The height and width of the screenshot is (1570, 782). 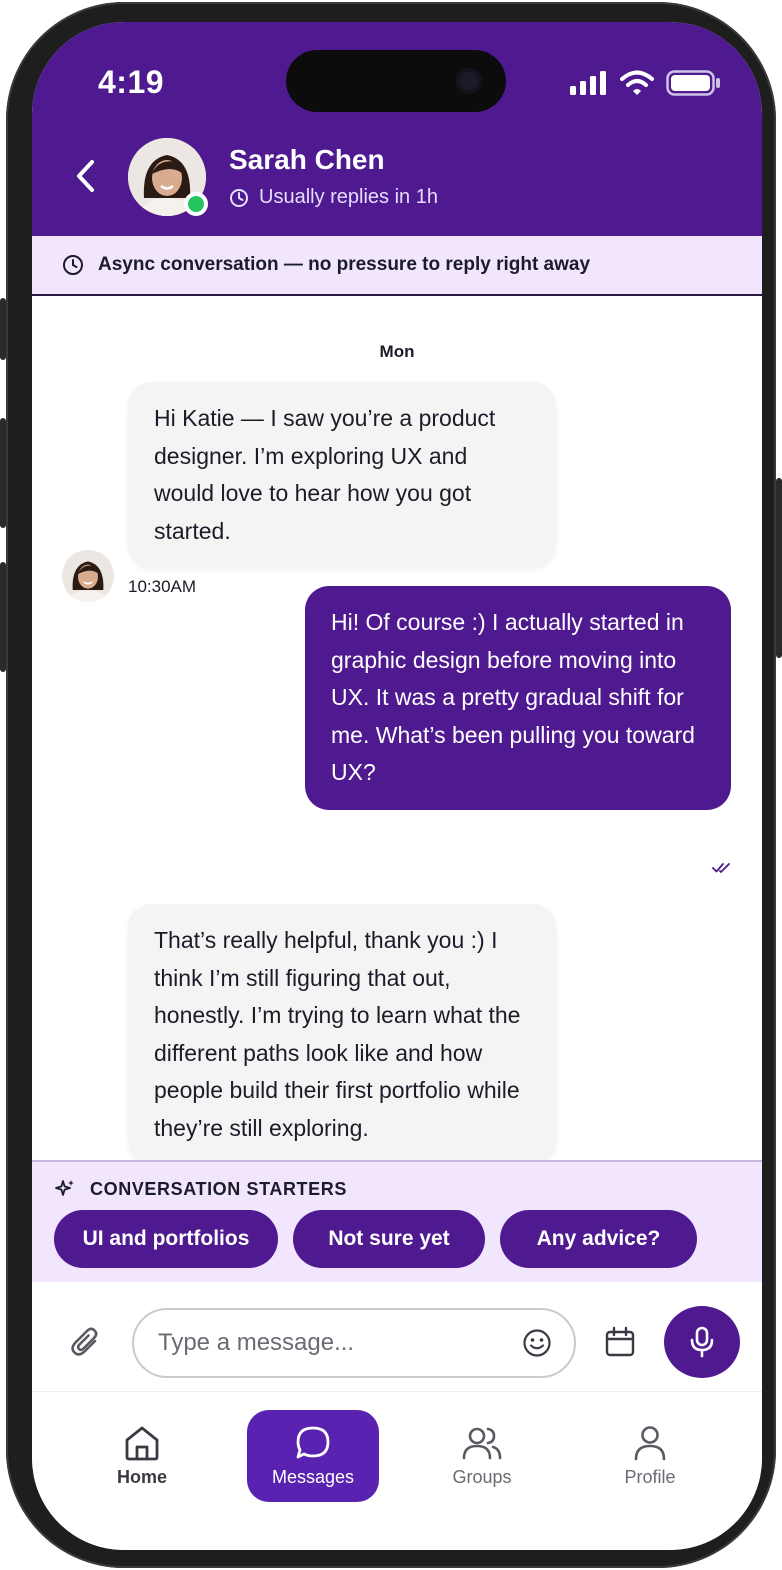 I want to click on battery-icon, so click(x=693, y=83).